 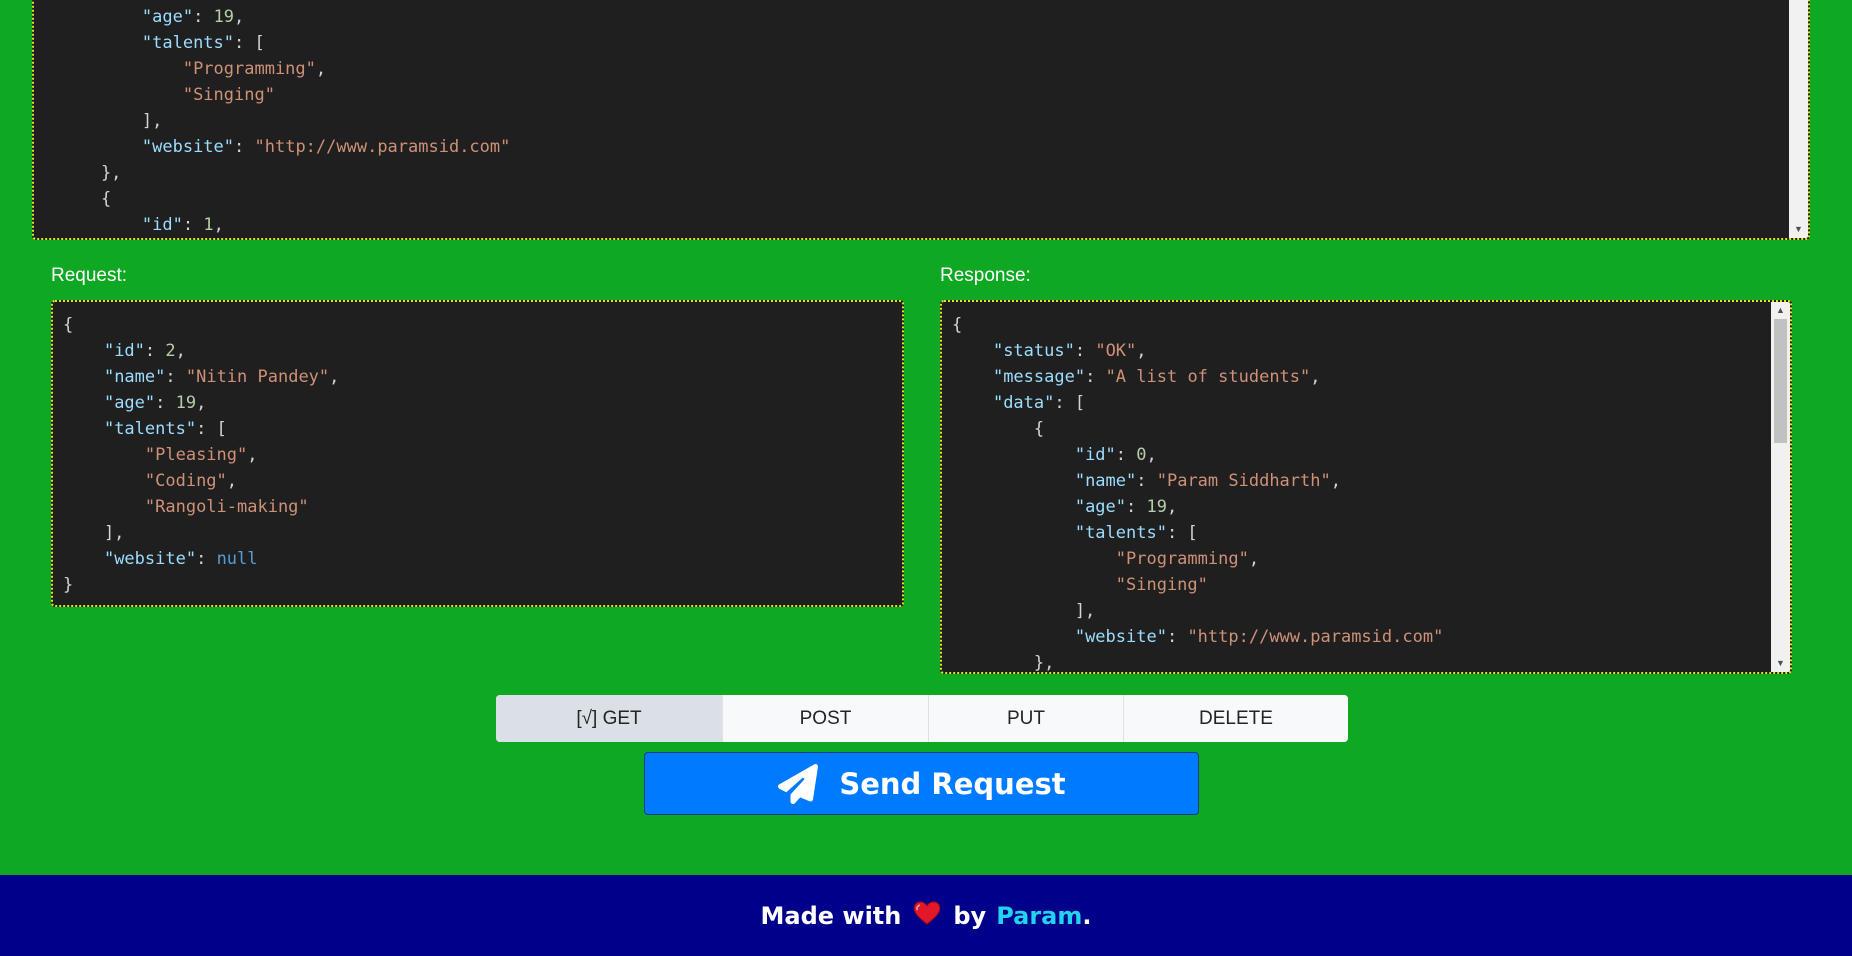 I want to click on footer-prefix: Made with, so click(x=831, y=915).